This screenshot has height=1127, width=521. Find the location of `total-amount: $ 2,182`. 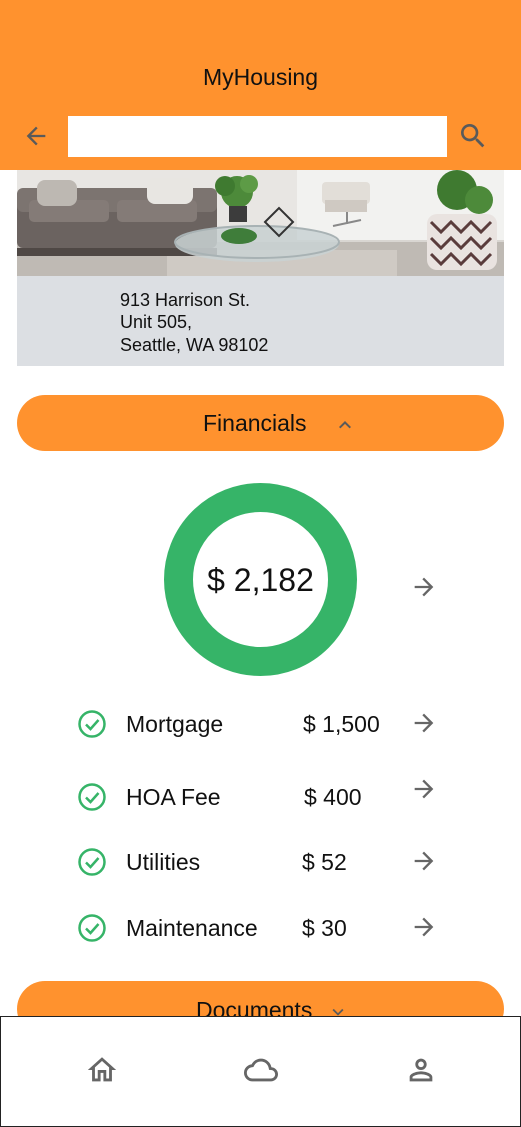

total-amount: $ 2,182 is located at coordinates (260, 580).